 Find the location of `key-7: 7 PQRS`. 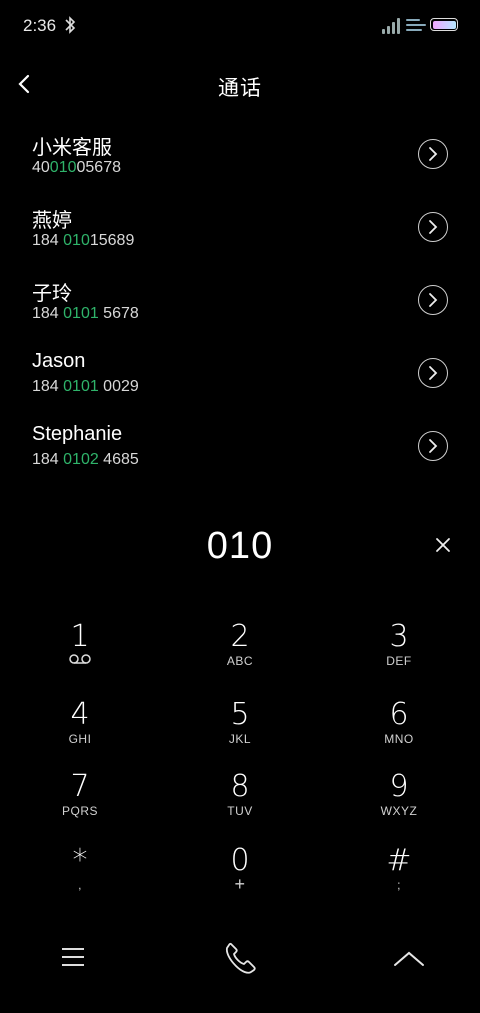

key-7: 7 PQRS is located at coordinates (80, 804).